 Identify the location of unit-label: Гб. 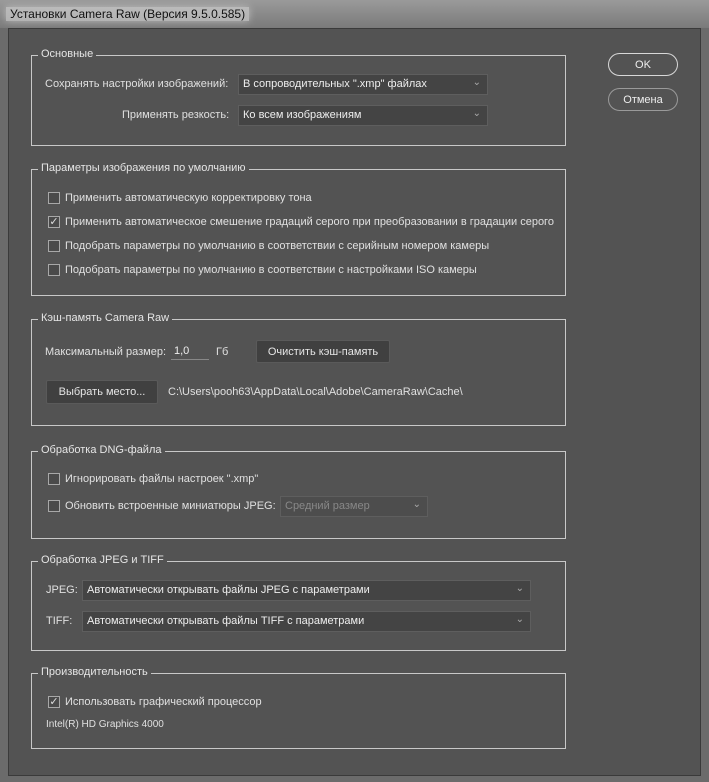
(222, 352).